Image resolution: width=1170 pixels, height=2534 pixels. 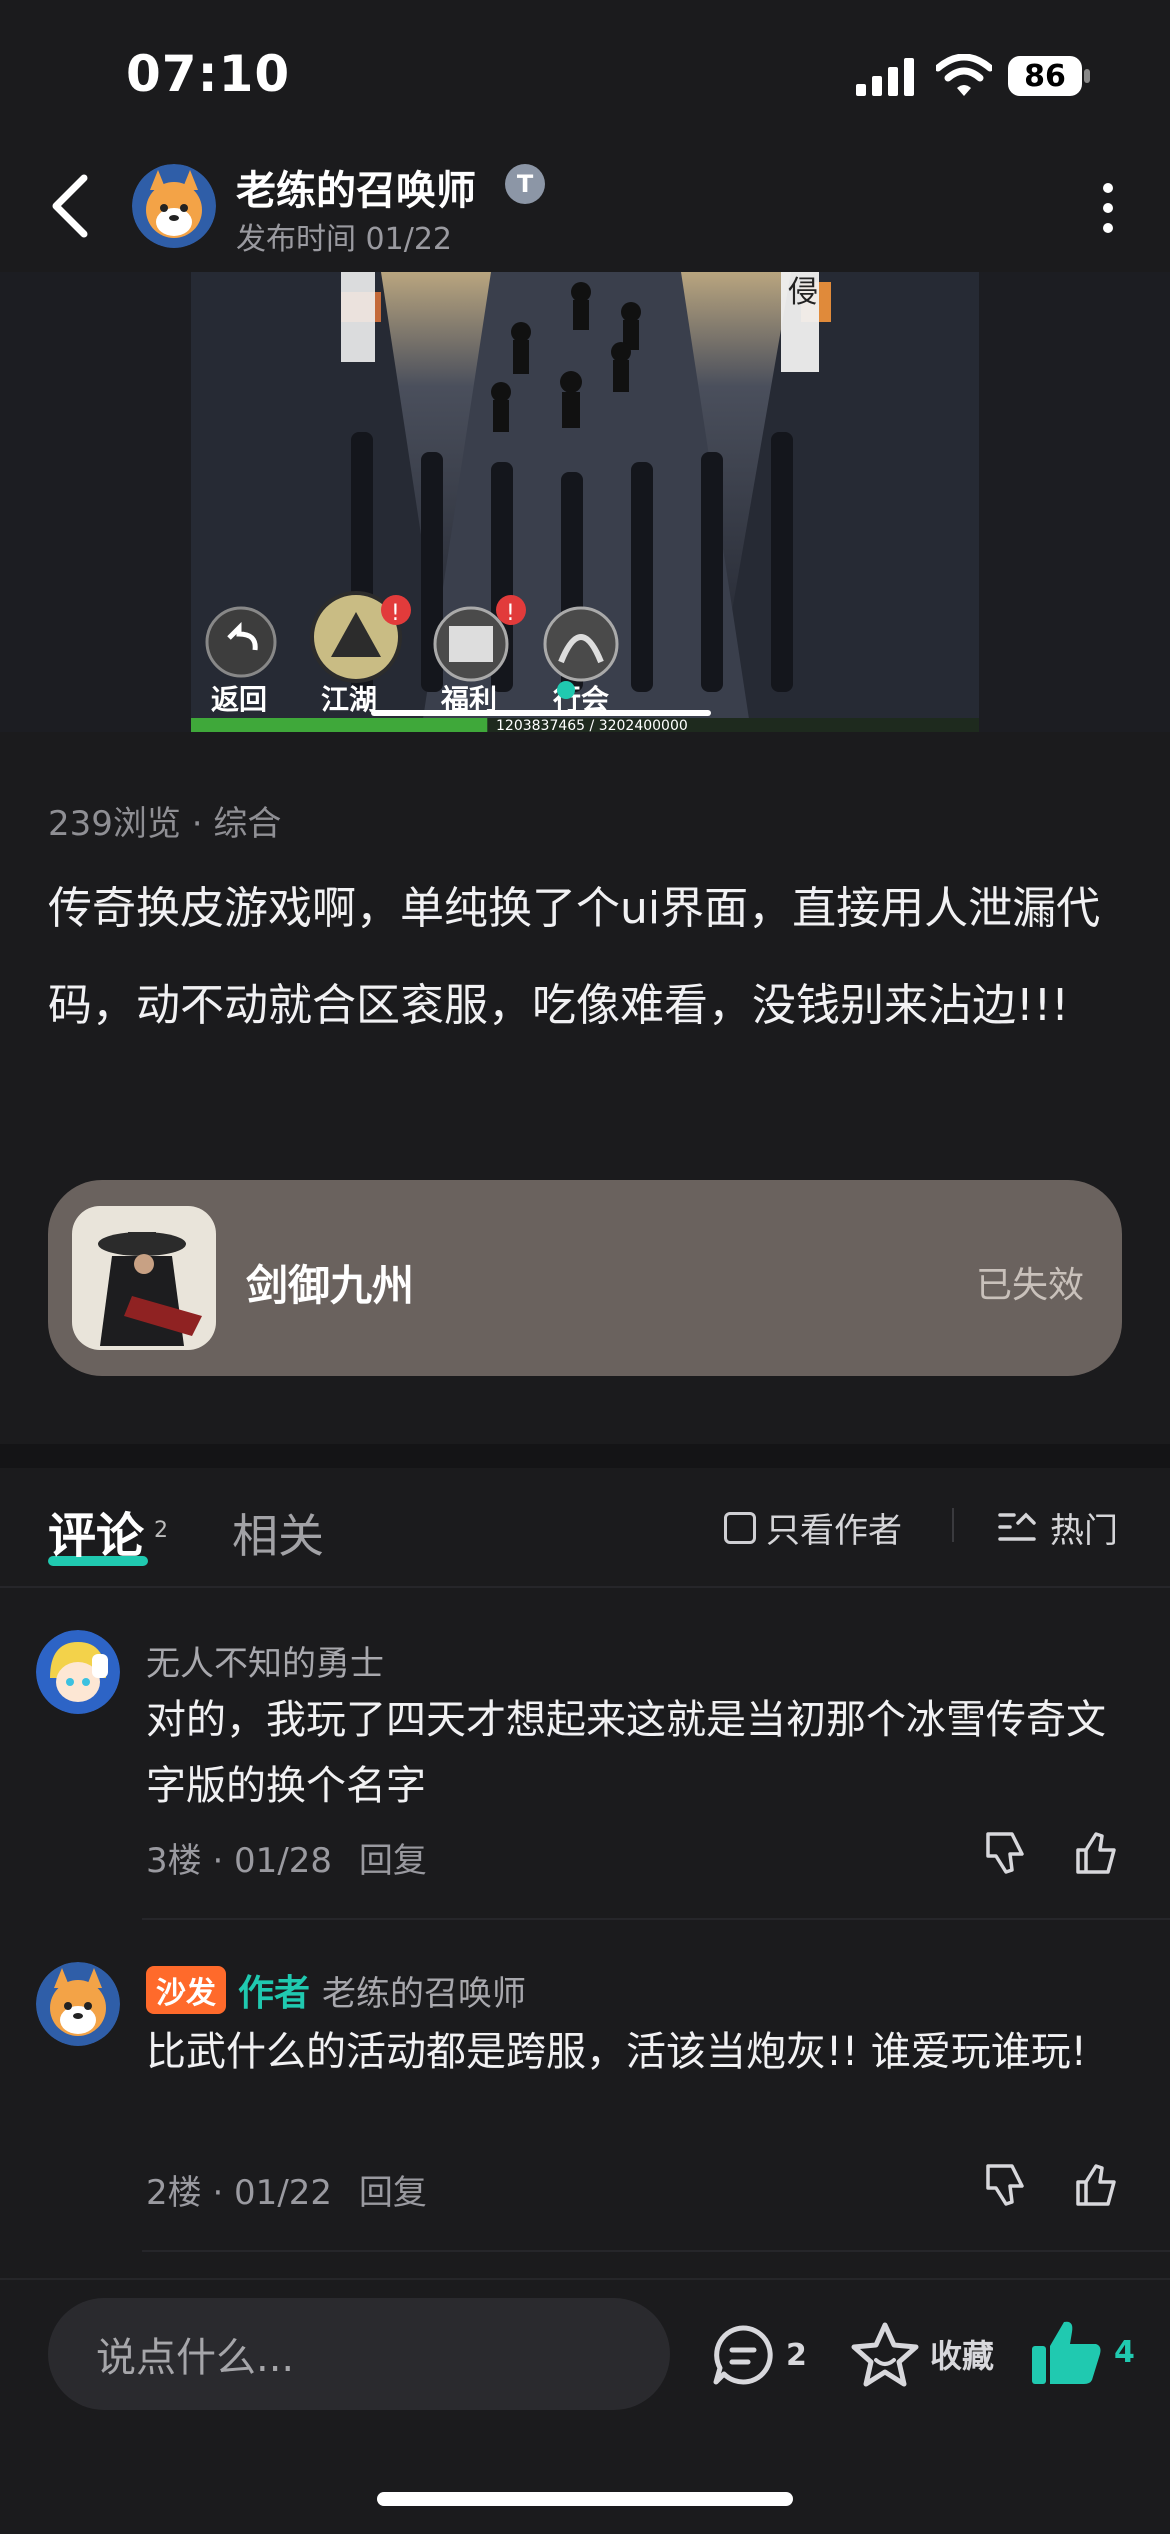 I want to click on wifi-icon, so click(x=964, y=75).